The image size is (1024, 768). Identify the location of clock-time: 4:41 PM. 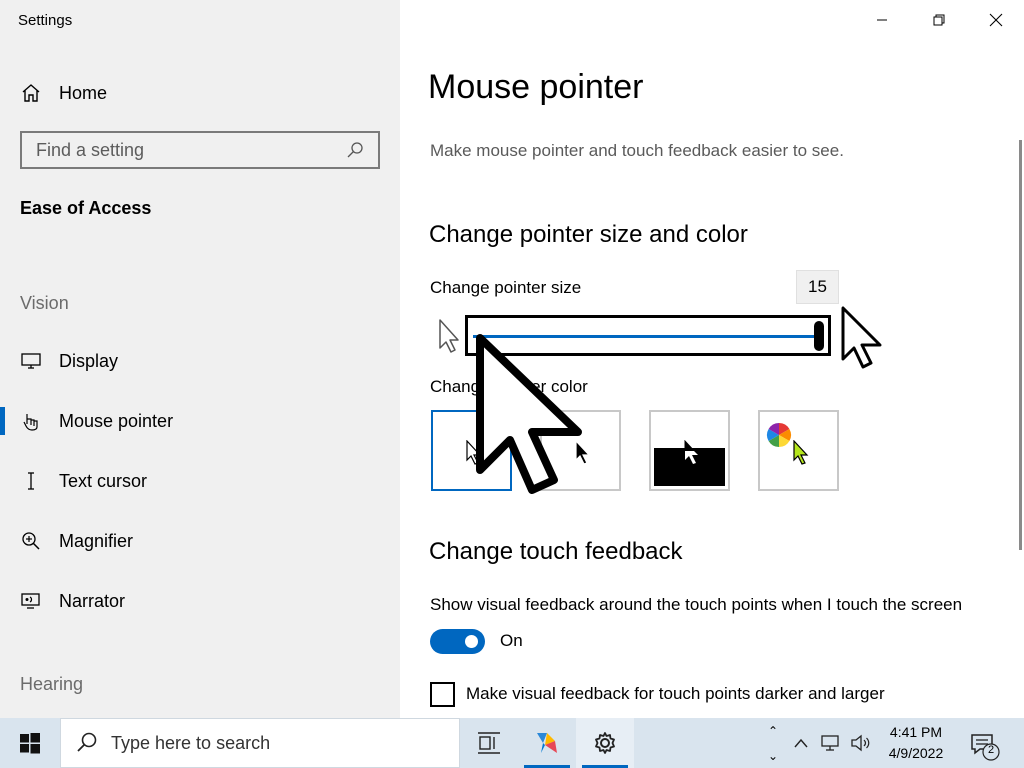
(916, 732).